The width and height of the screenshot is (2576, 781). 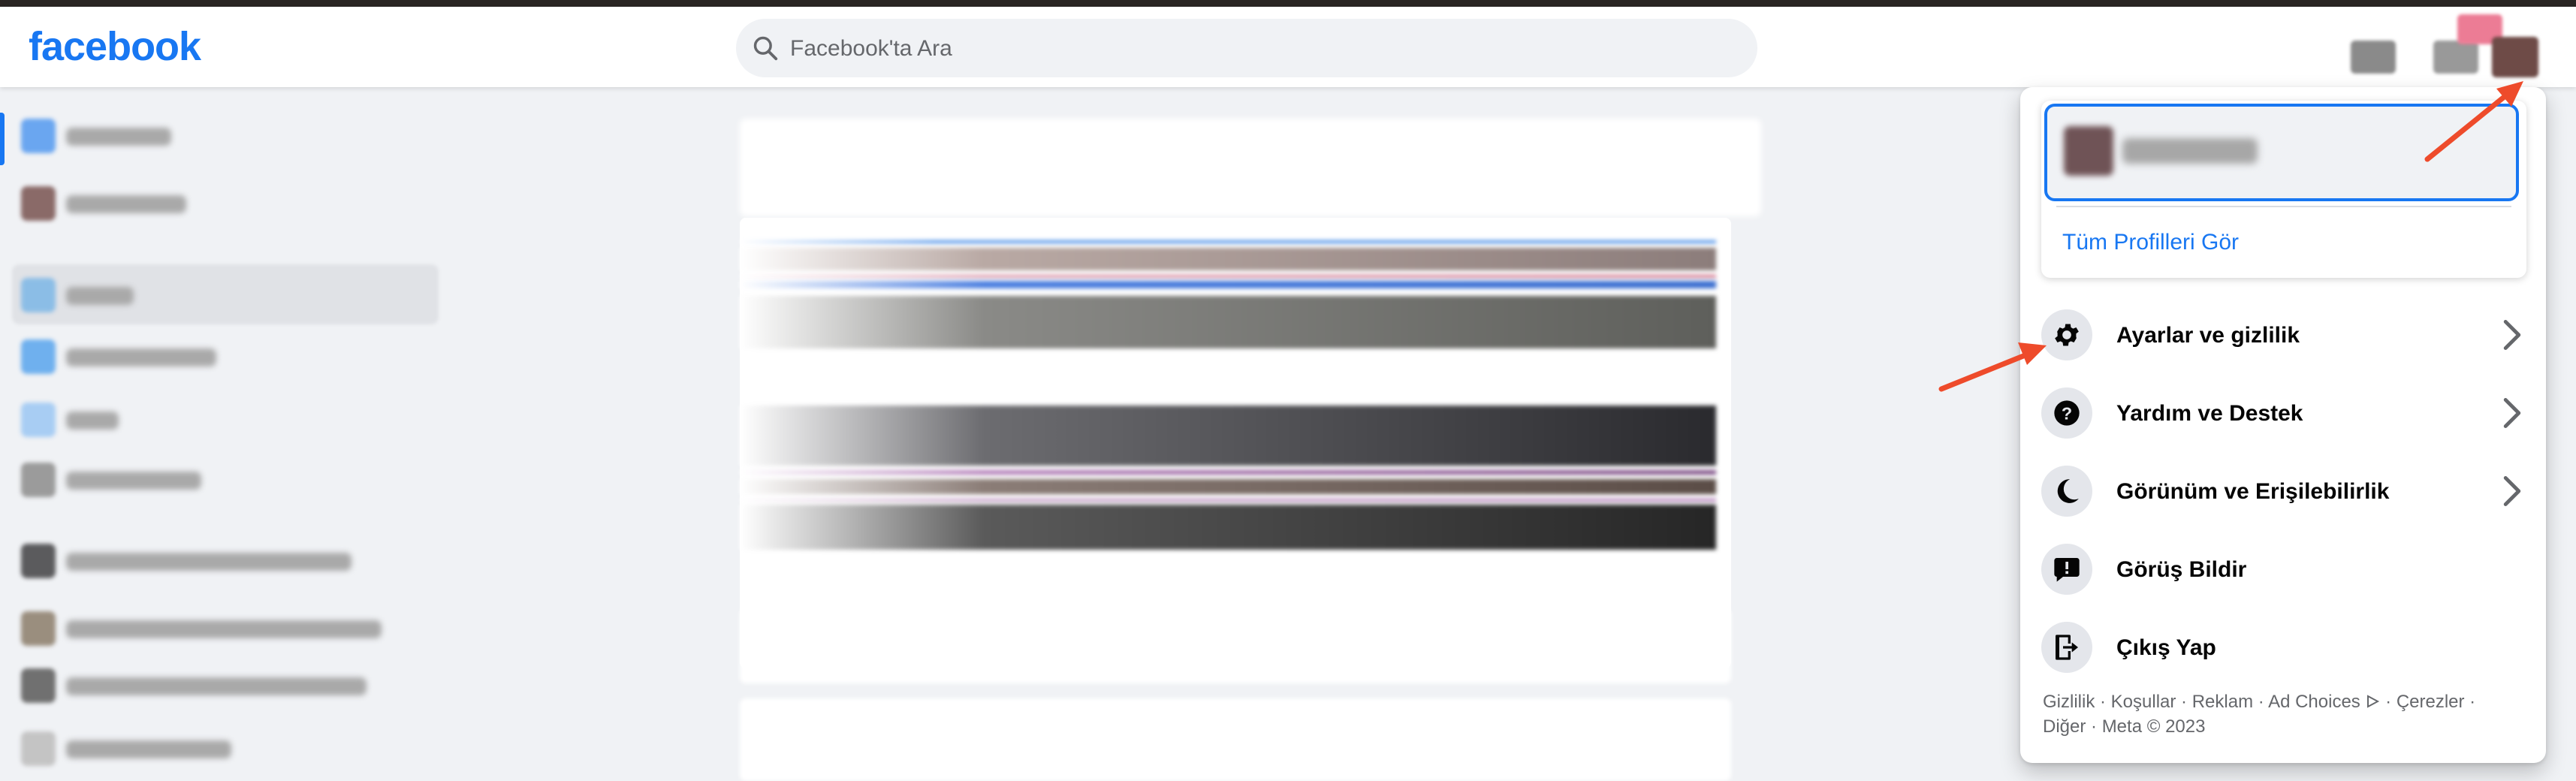 I want to click on search-box, so click(x=1246, y=49).